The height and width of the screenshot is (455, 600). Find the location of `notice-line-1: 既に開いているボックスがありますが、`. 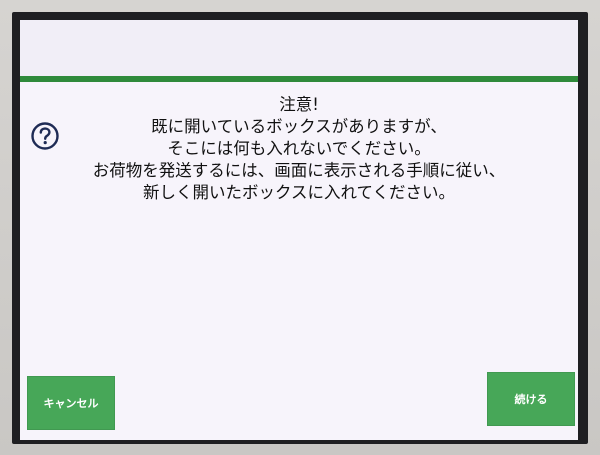

notice-line-1: 既に開いているボックスがありますが、 is located at coordinates (299, 126).